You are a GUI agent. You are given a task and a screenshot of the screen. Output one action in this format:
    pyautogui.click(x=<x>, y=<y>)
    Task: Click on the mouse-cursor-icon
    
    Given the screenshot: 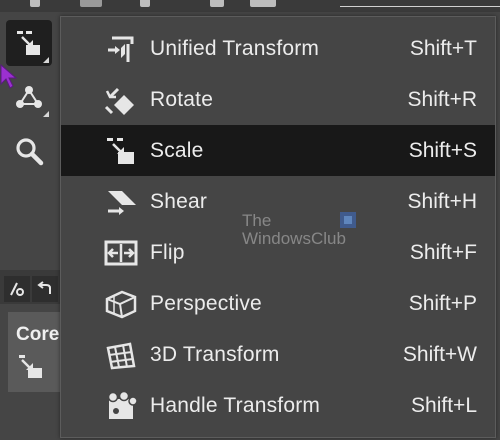 What is the action you would take?
    pyautogui.click(x=9, y=76)
    